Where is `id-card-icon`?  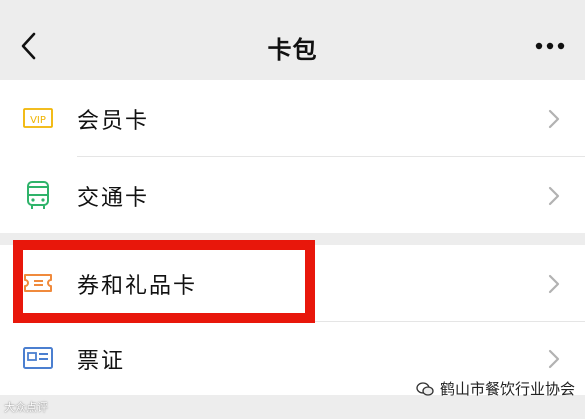
id-card-icon is located at coordinates (38, 358).